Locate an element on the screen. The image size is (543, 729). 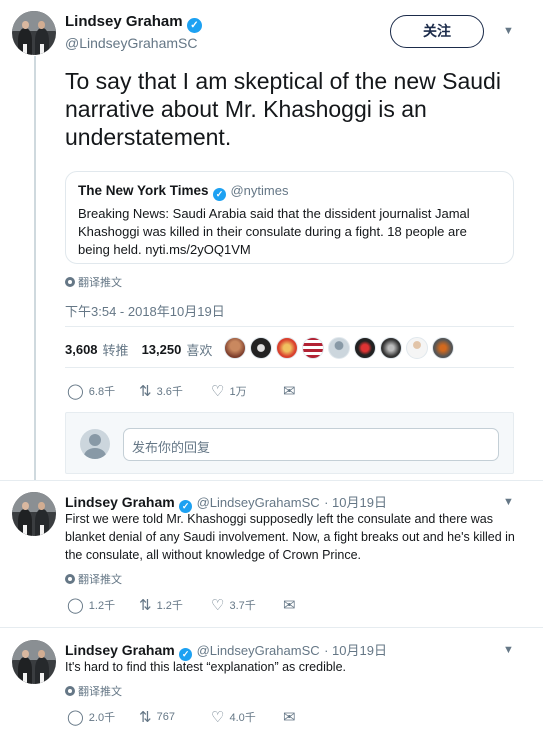
quoted-author-handle: @nytimes is located at coordinates (259, 190).